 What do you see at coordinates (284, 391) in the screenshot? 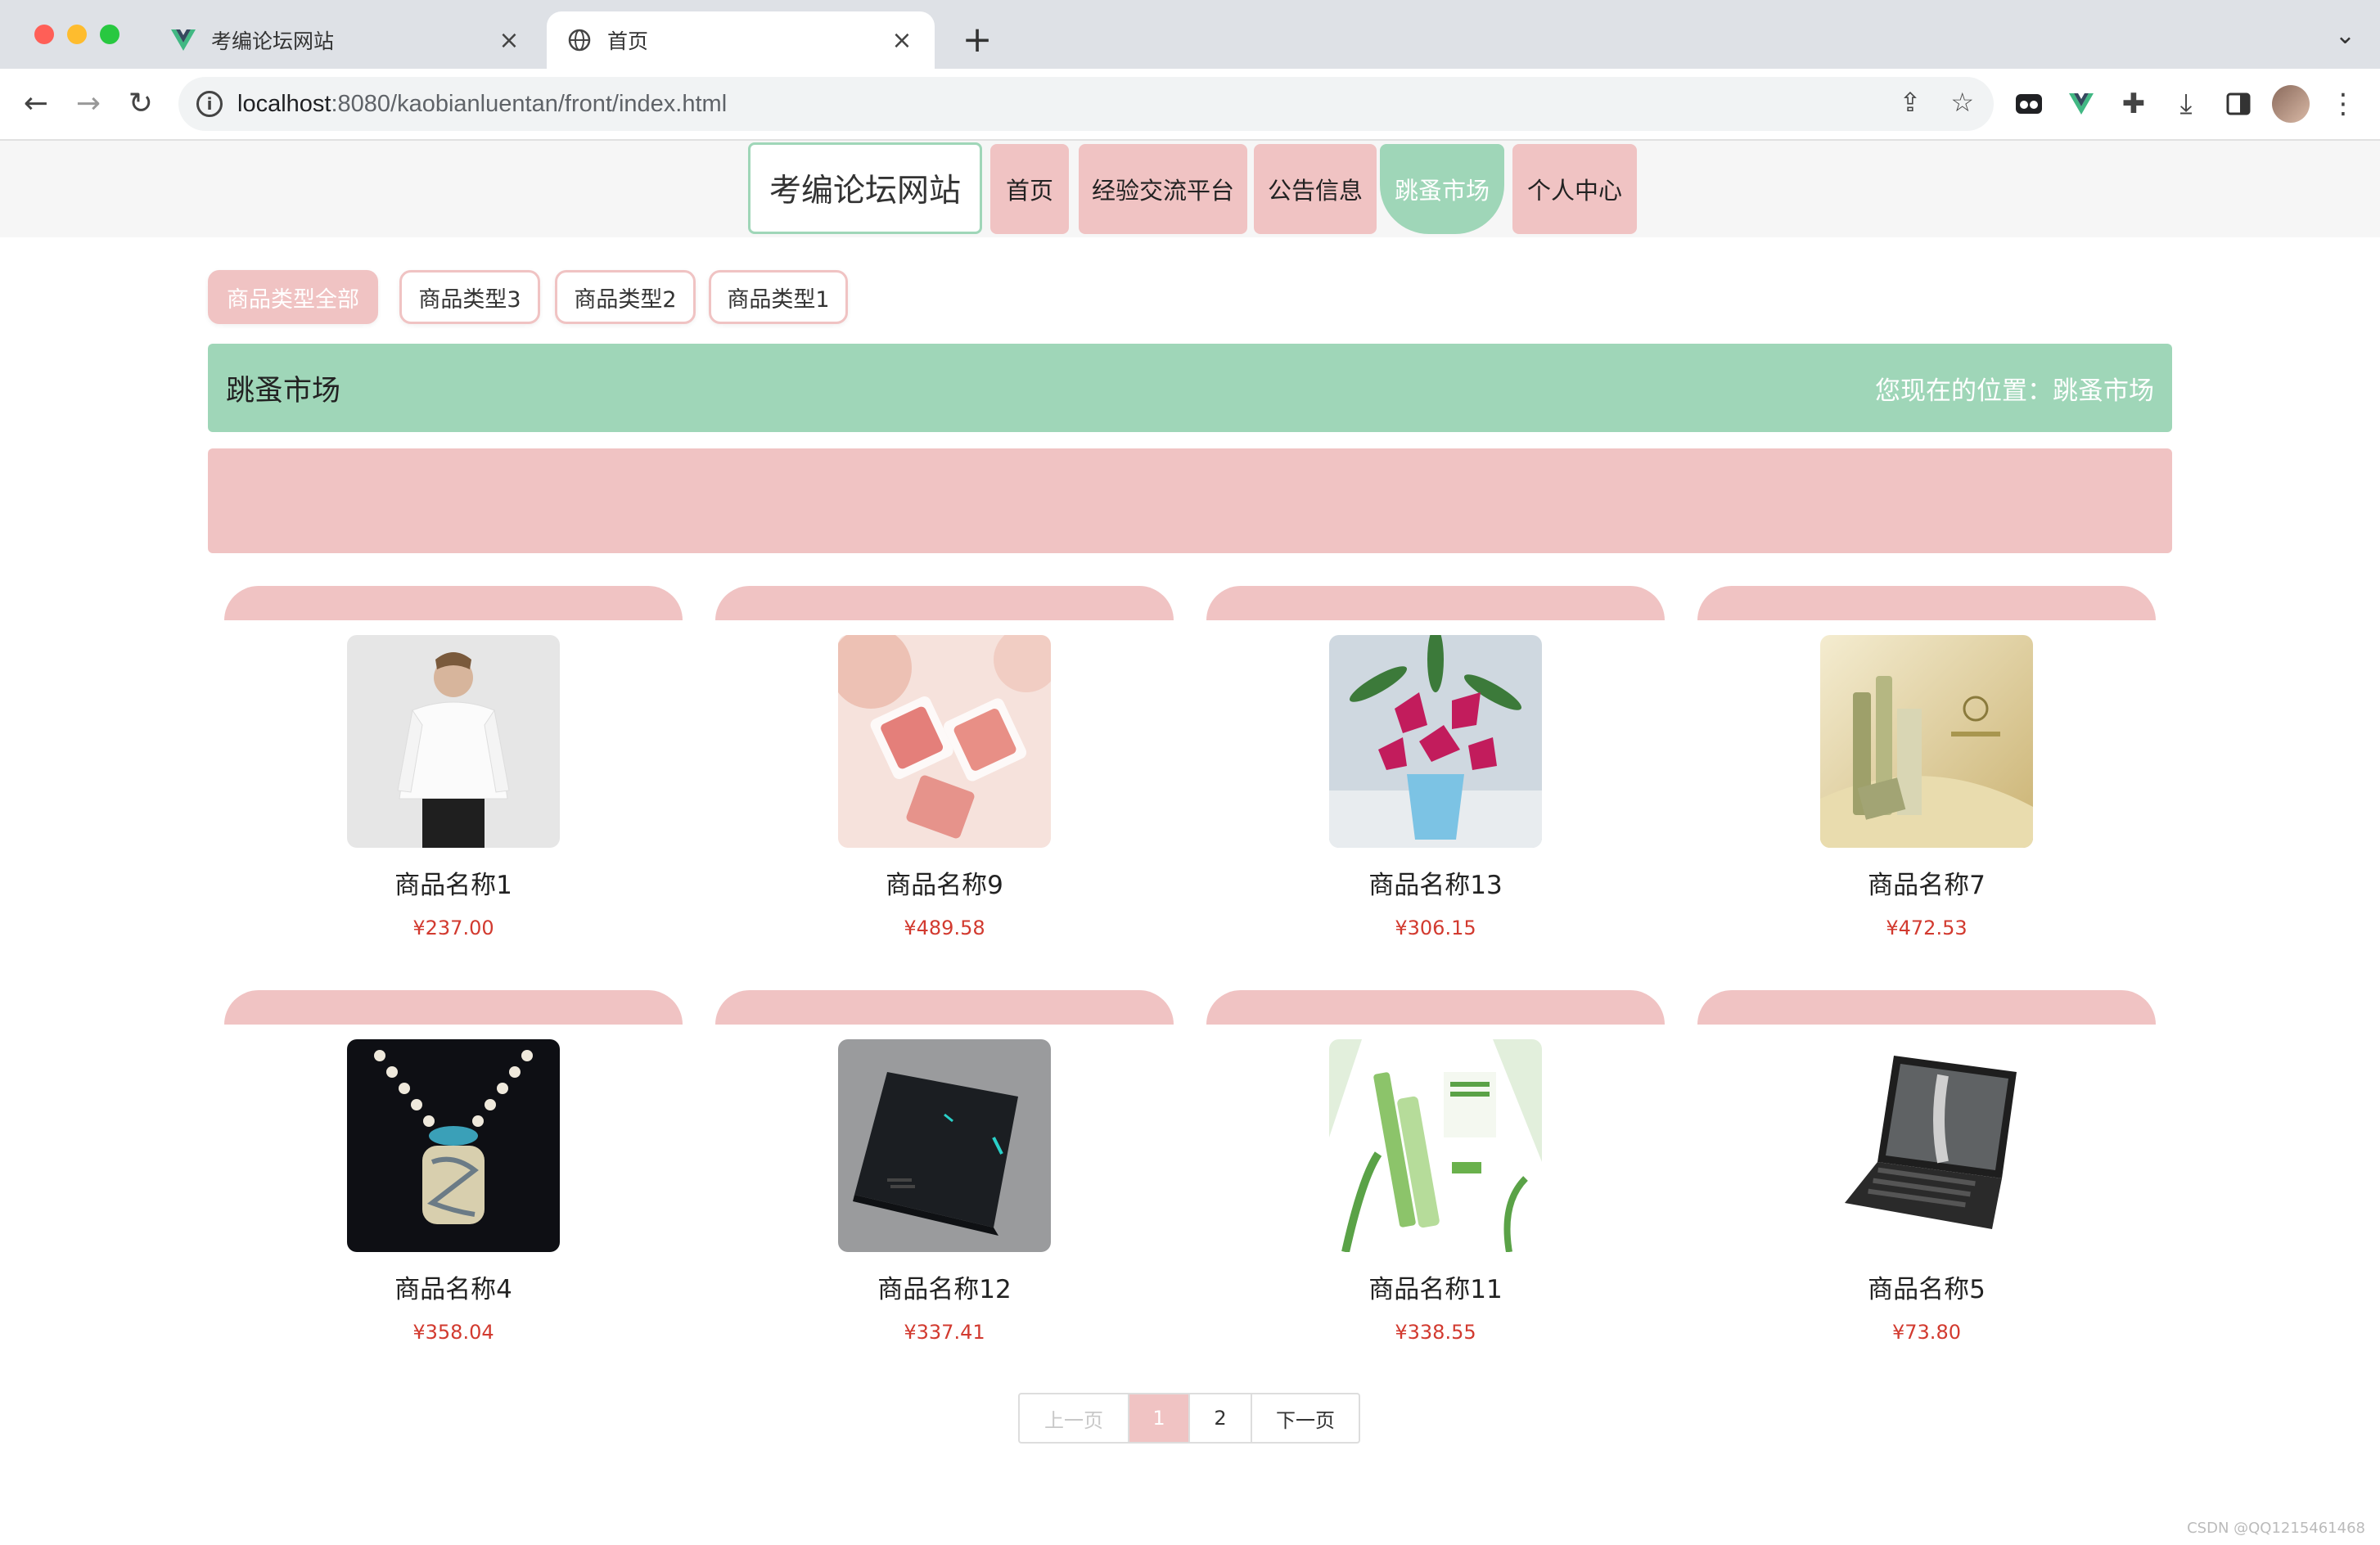
I see `page-title: 跳蚤市场` at bounding box center [284, 391].